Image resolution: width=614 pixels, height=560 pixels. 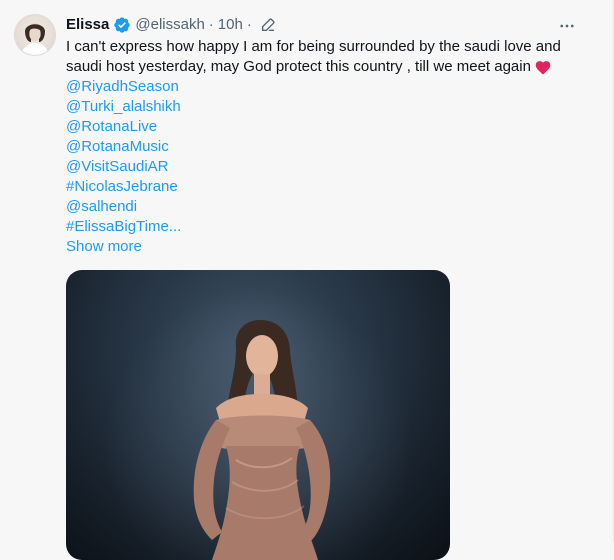 What do you see at coordinates (326, 167) in the screenshot?
I see `mention-visitsaudiar: @VisitSaudiAR` at bounding box center [326, 167].